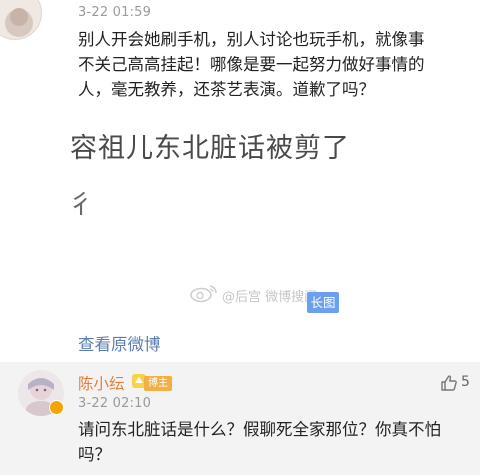 The image size is (480, 475). I want to click on comment-line: 别人开会她刷手机，别人讨论也玩手机，就像事, so click(251, 39).